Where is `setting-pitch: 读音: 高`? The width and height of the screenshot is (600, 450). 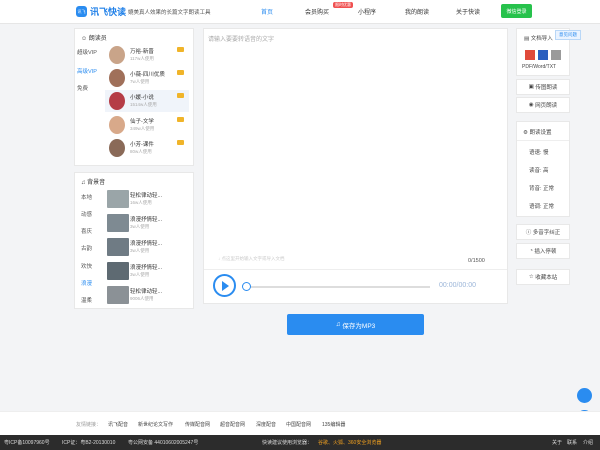
setting-pitch: 读音: 高 is located at coordinates (539, 170).